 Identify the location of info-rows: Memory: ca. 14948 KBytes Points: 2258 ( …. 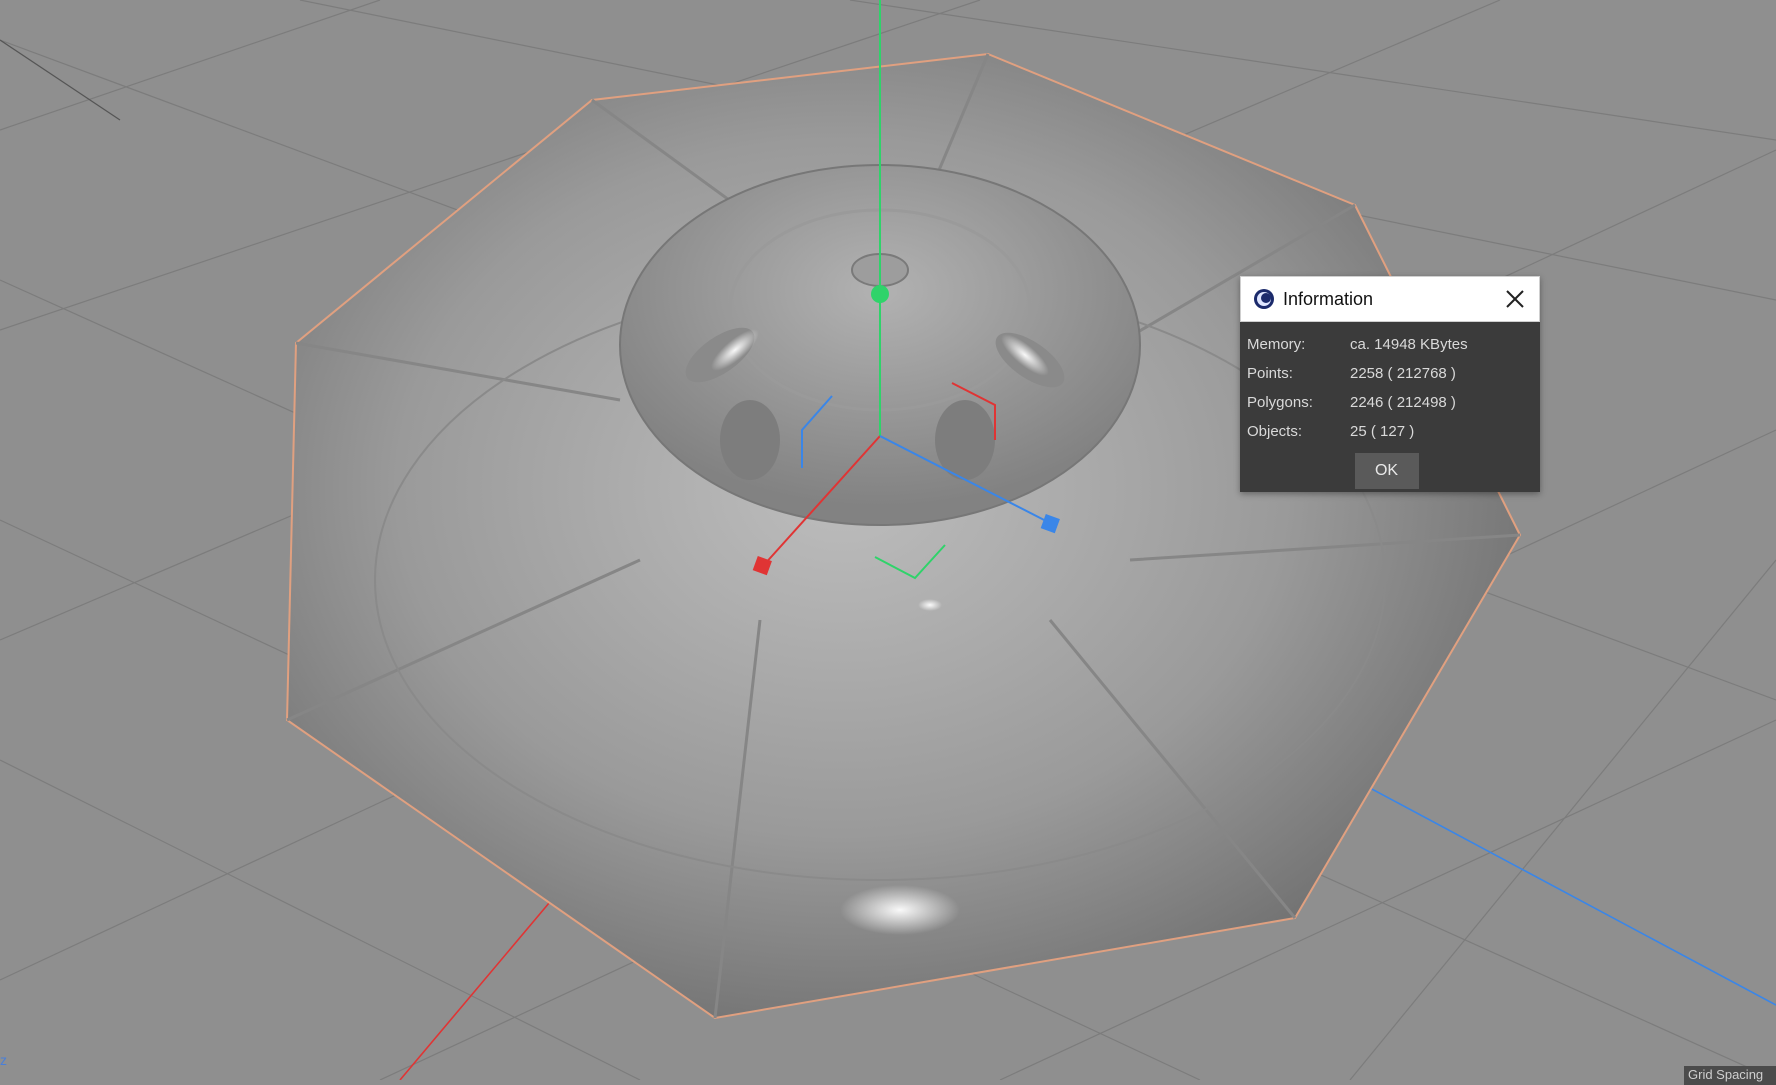
(1390, 384).